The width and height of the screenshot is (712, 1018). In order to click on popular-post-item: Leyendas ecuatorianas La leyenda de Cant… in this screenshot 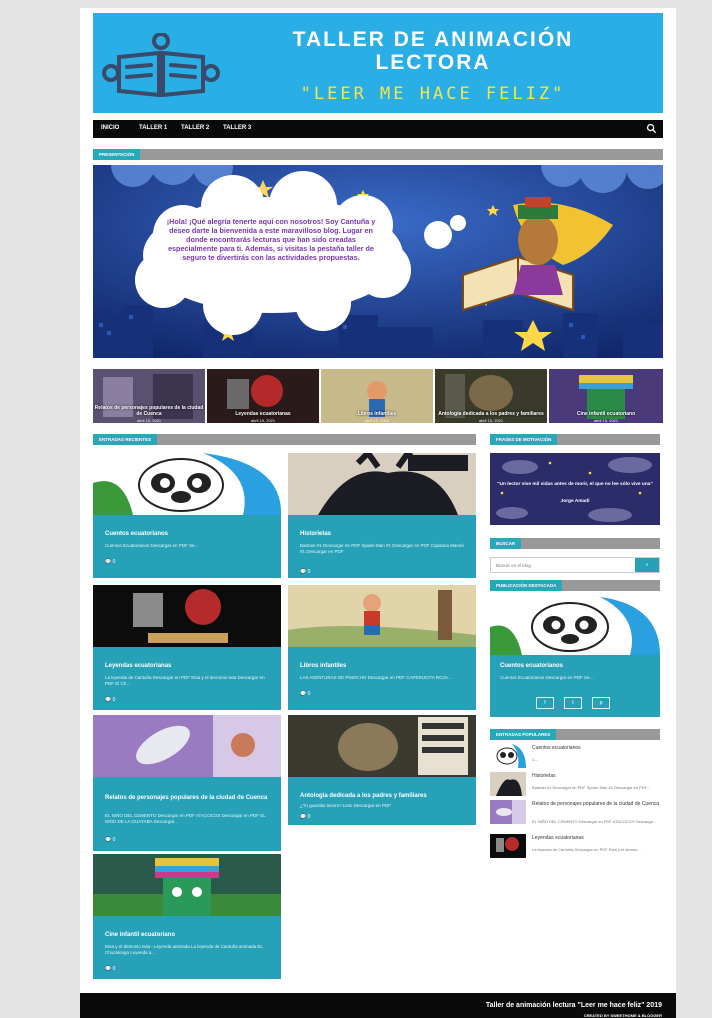, I will do `click(575, 846)`.